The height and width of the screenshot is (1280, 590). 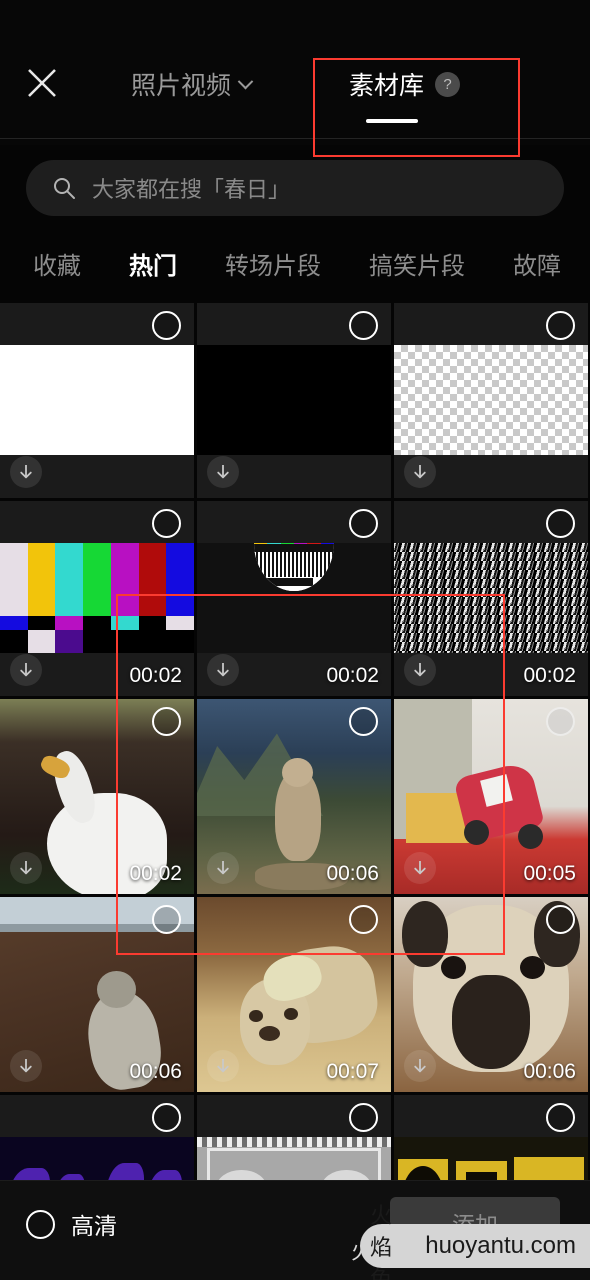 I want to click on thumbnail-art-checker, so click(x=491, y=400).